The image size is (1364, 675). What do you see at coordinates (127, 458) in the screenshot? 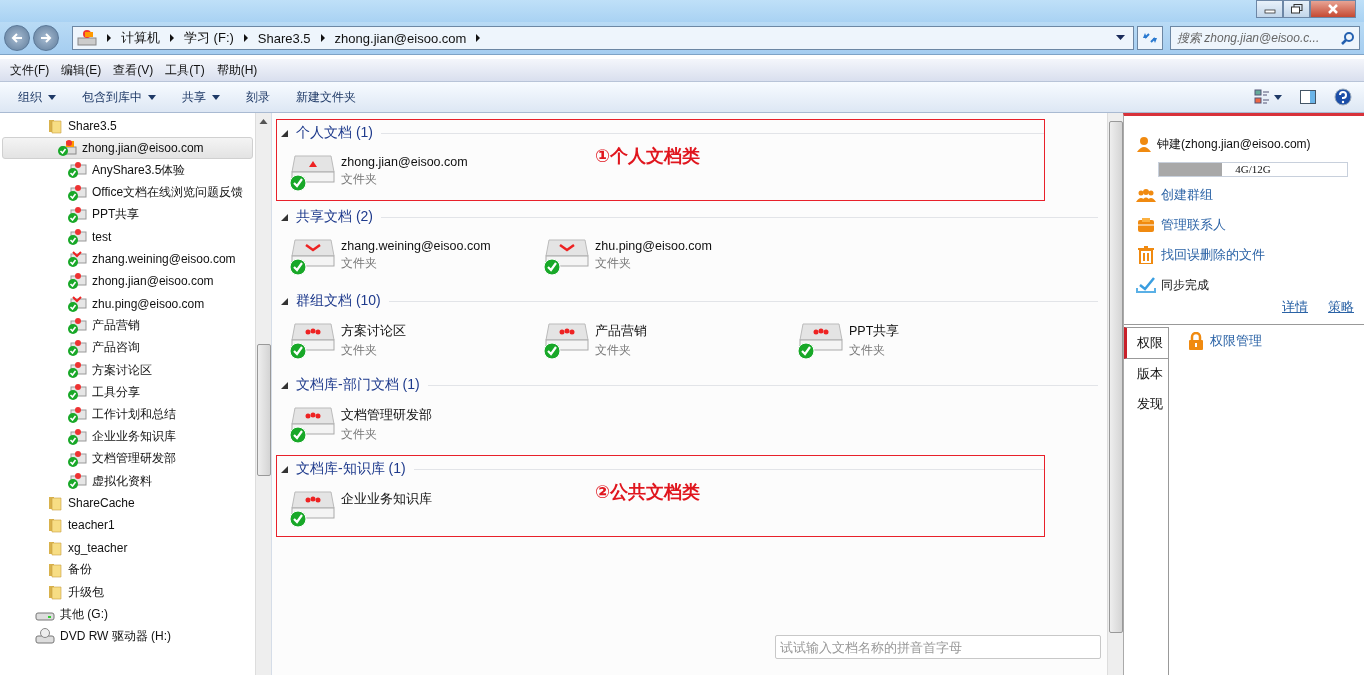
I see `tree-item: 文档管理研发部` at bounding box center [127, 458].